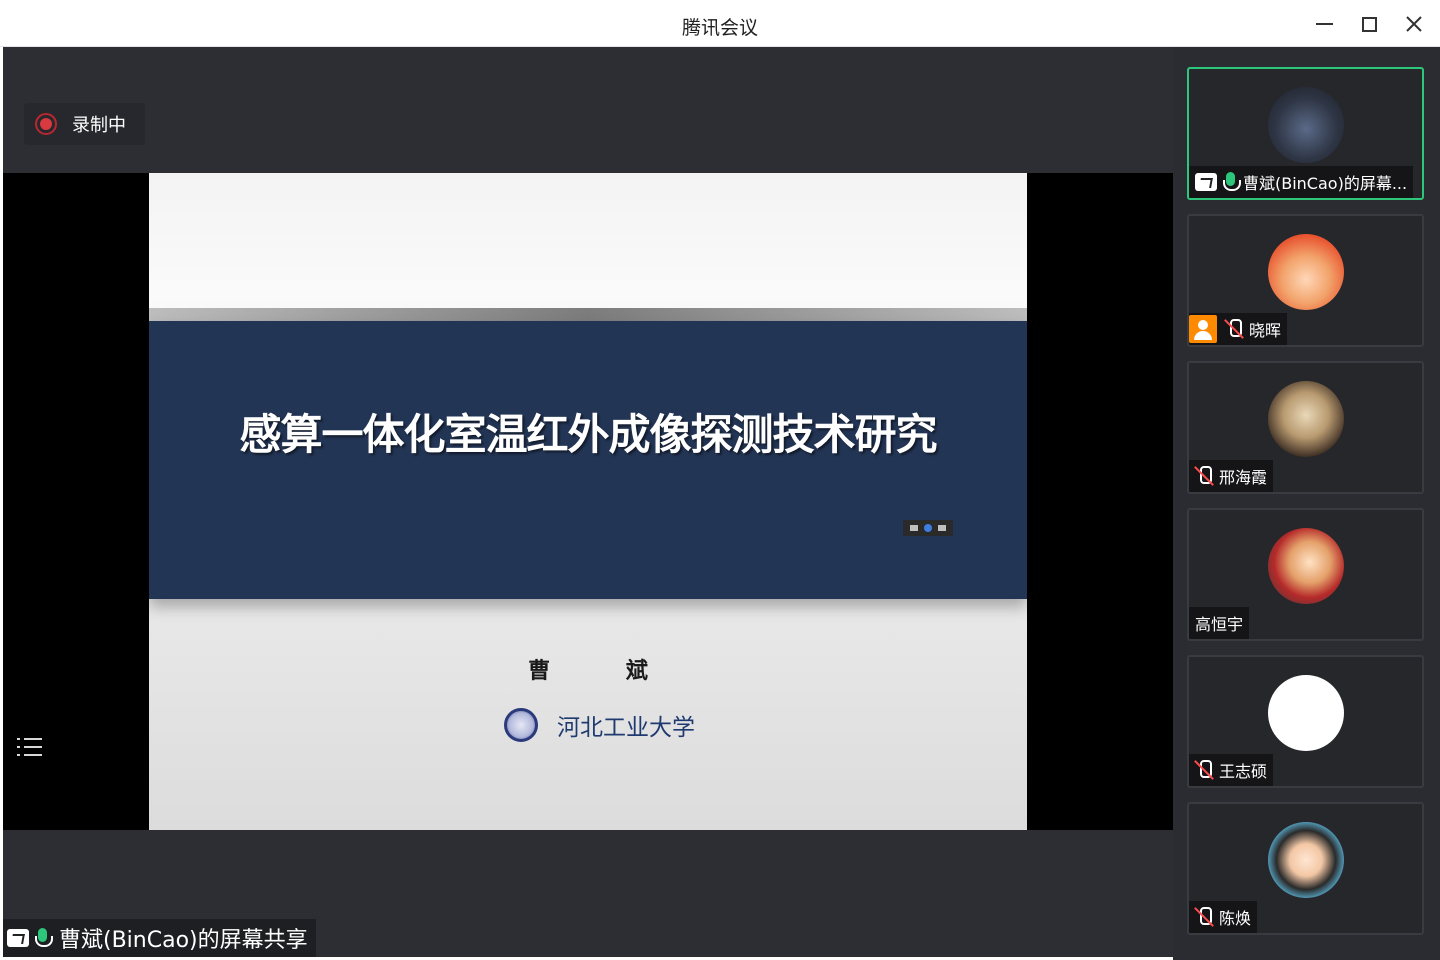 Image resolution: width=1440 pixels, height=960 pixels. I want to click on university-logo, so click(521, 725).